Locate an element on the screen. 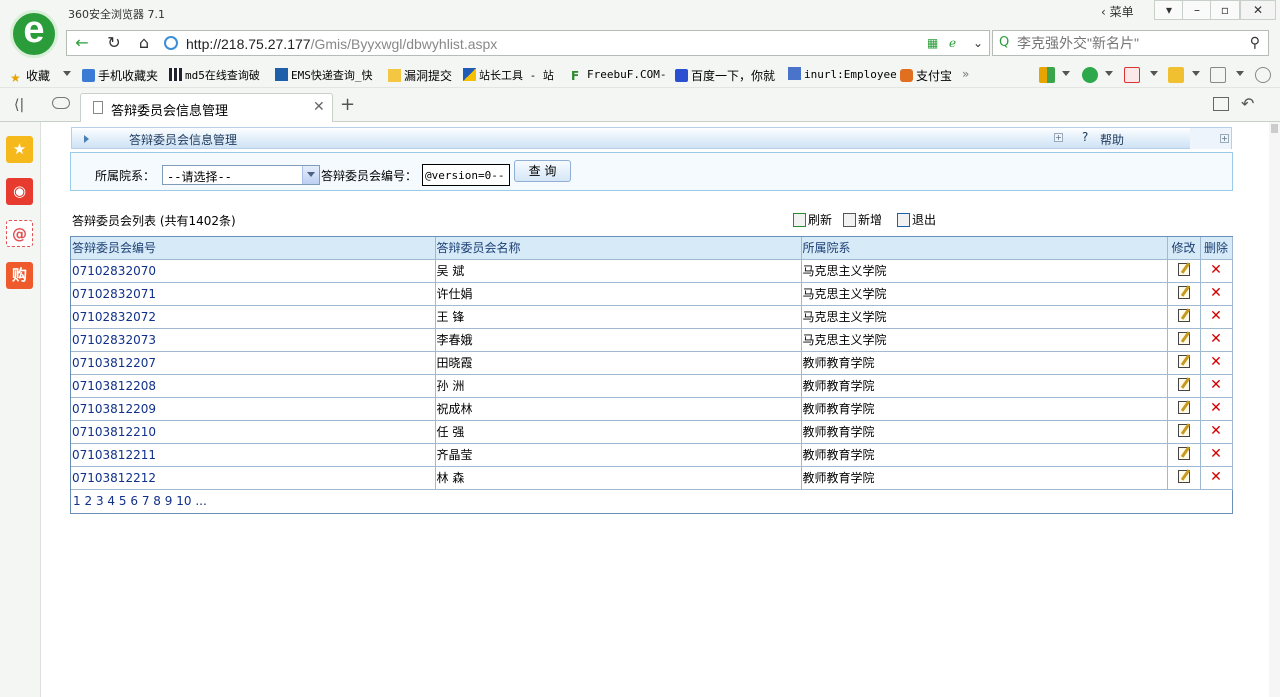 This screenshot has height=697, width=1280. row-code: 07103812210 is located at coordinates (253, 432).